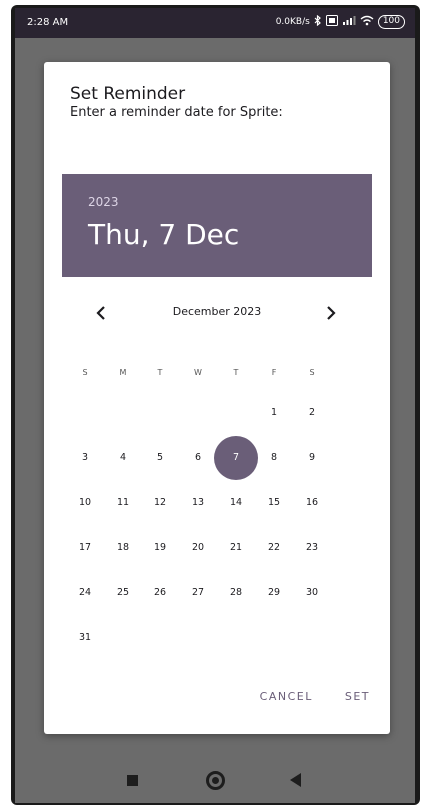 This screenshot has width=424, height=807. I want to click on calendar-day: 30, so click(312, 593).